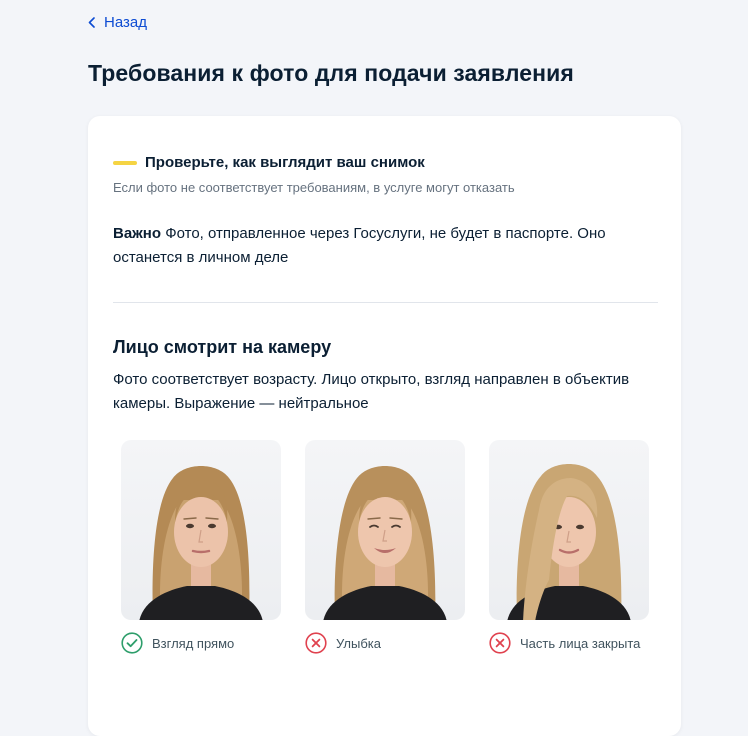  I want to click on photo-example-smile: Улыбка, so click(385, 547).